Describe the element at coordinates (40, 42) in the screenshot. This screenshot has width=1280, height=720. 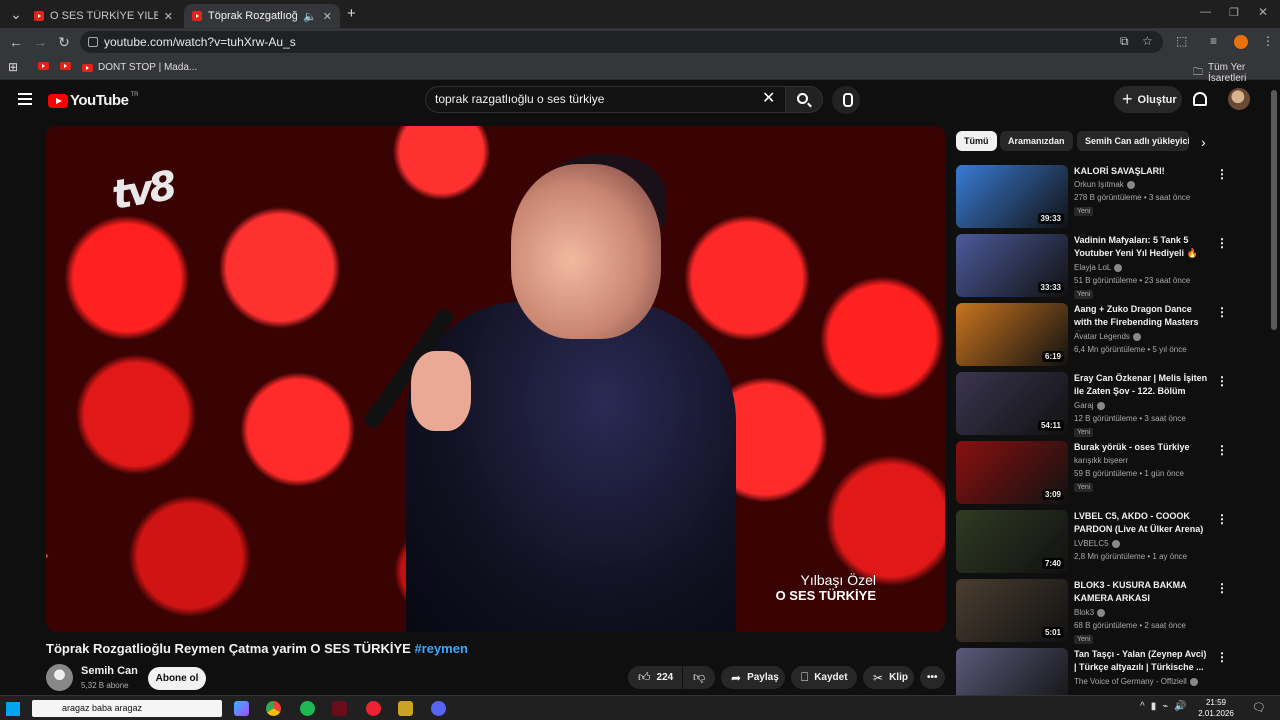
I see `forward-icon: →` at that location.